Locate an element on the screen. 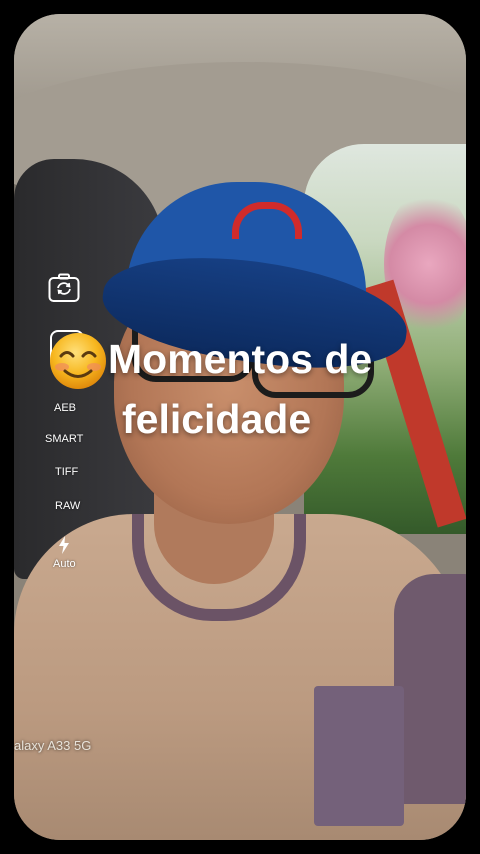 The width and height of the screenshot is (480, 854). shirt-sleeve is located at coordinates (430, 689).